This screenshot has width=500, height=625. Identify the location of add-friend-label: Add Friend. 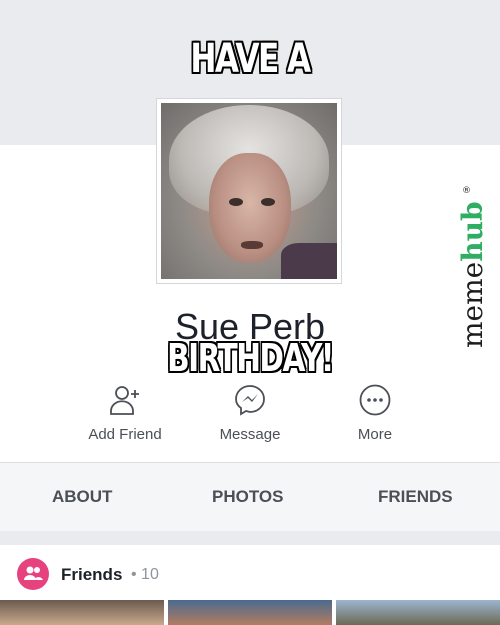
(125, 434).